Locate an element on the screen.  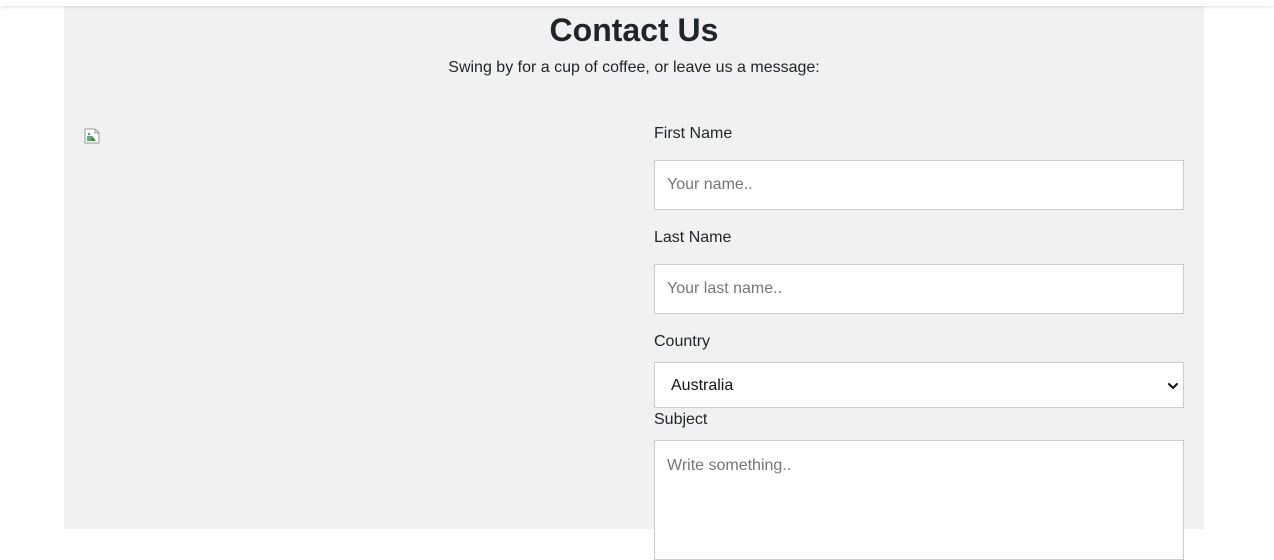
country-select: Australia is located at coordinates (919, 385).